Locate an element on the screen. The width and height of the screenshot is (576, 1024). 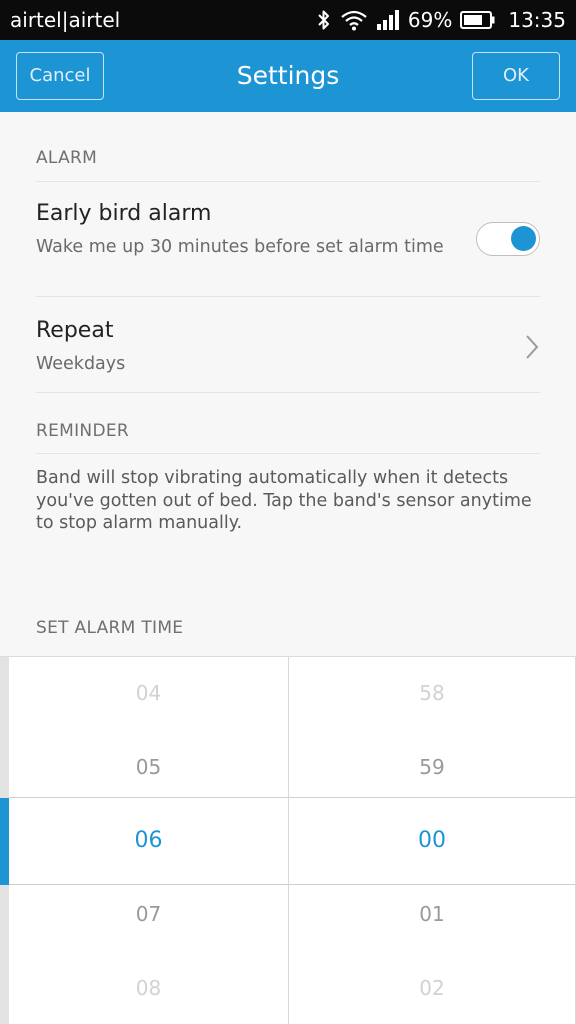
status-icons: 69% 13:35 is located at coordinates (441, 20).